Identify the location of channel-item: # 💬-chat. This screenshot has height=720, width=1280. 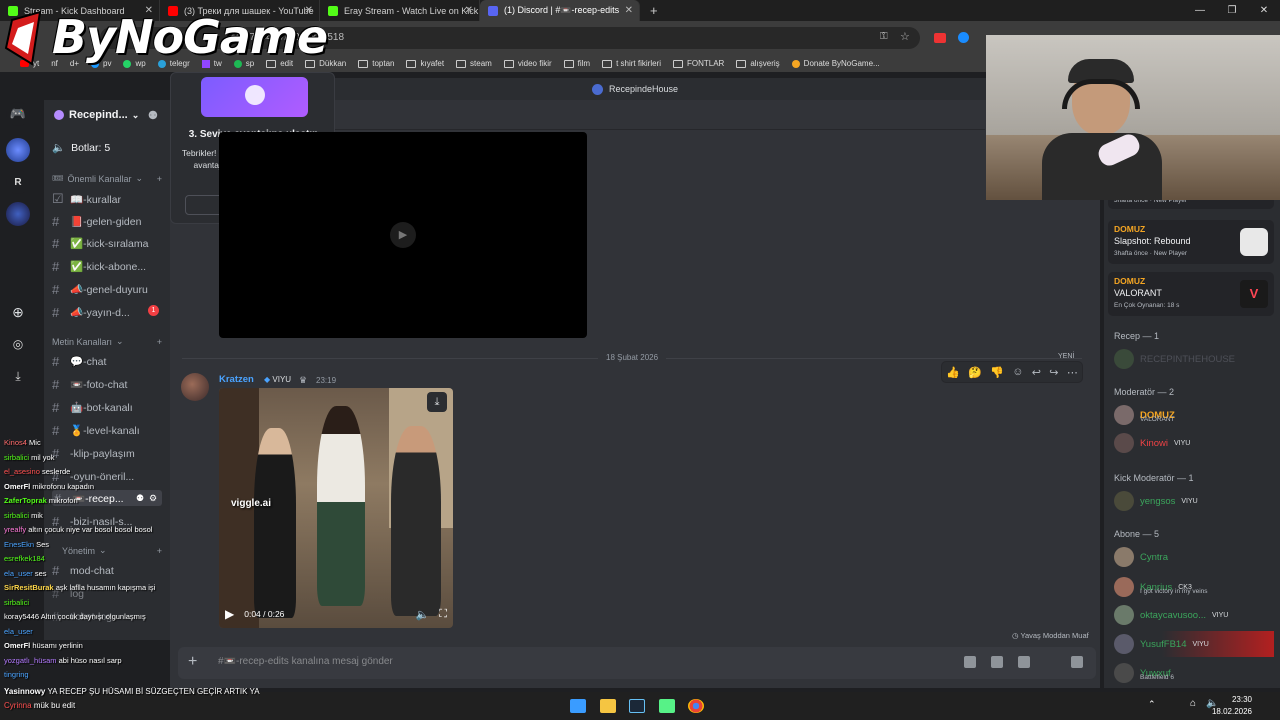
(79, 361).